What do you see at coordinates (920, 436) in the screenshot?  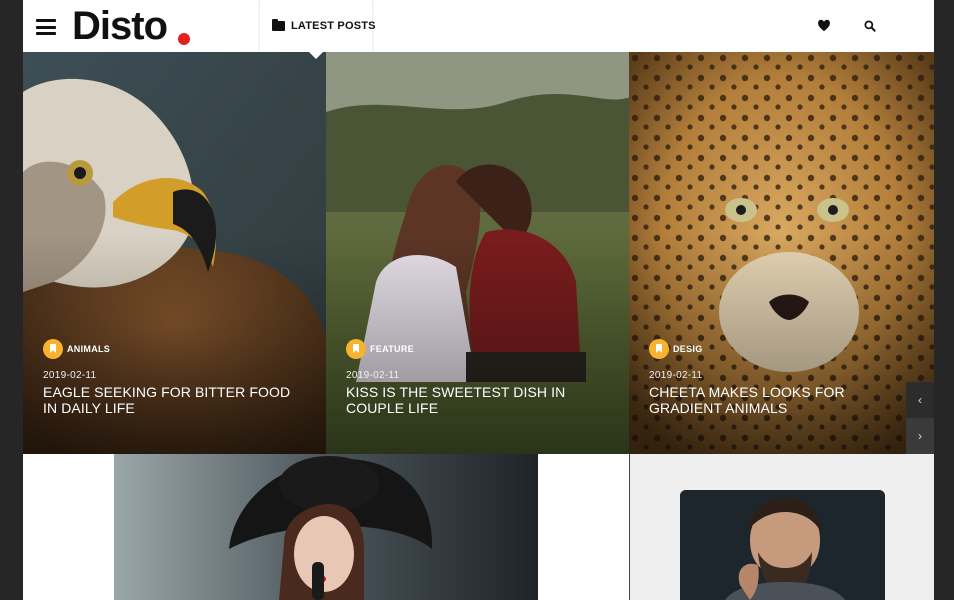 I see `slider-next-button: ›` at bounding box center [920, 436].